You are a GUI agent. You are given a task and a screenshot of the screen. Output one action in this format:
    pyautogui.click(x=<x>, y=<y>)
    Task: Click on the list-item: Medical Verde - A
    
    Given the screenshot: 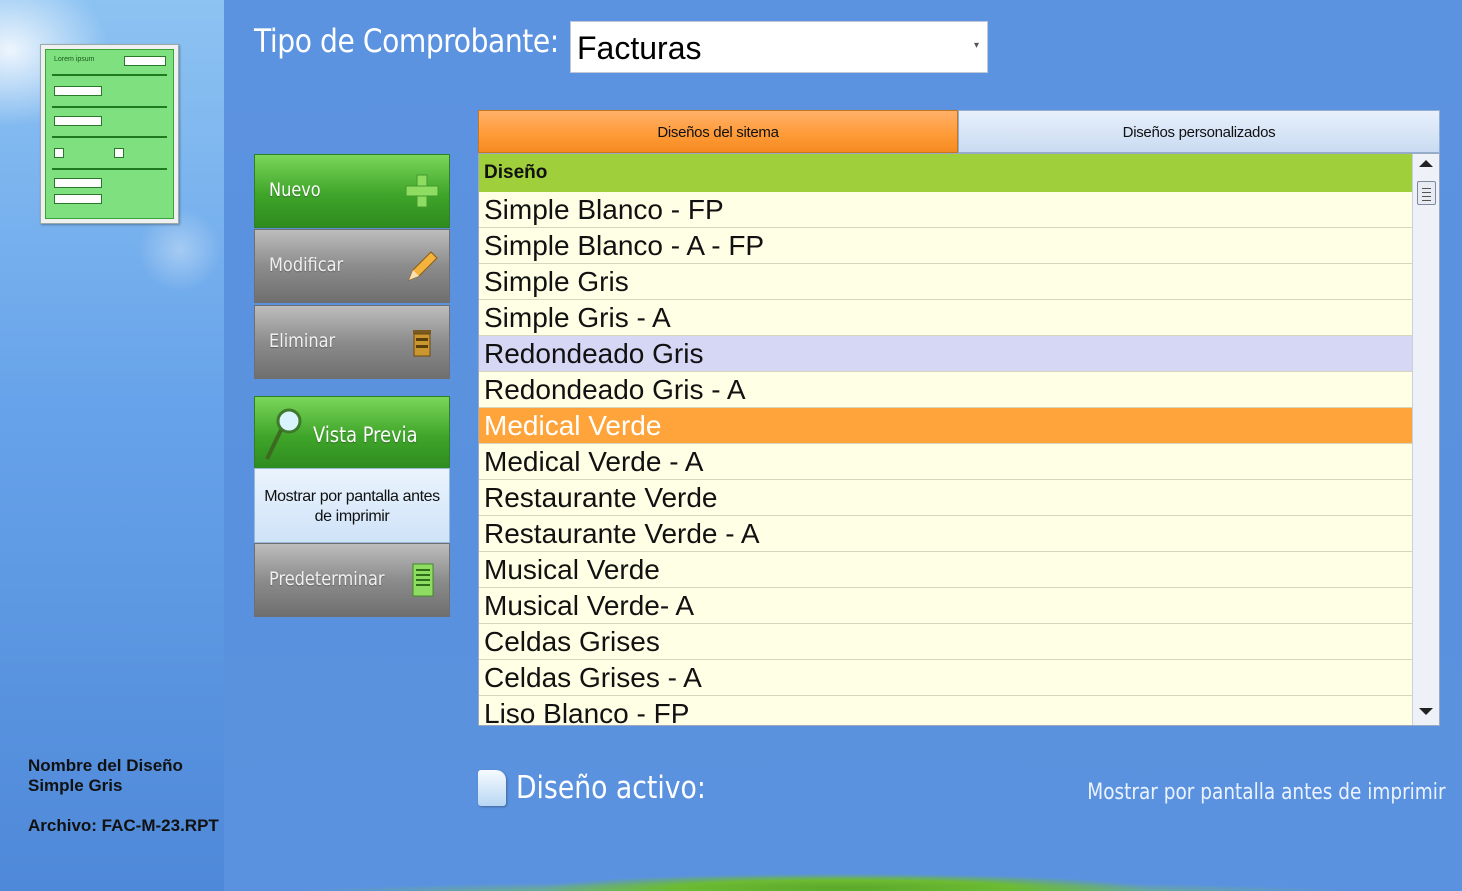 What is the action you would take?
    pyautogui.click(x=946, y=462)
    